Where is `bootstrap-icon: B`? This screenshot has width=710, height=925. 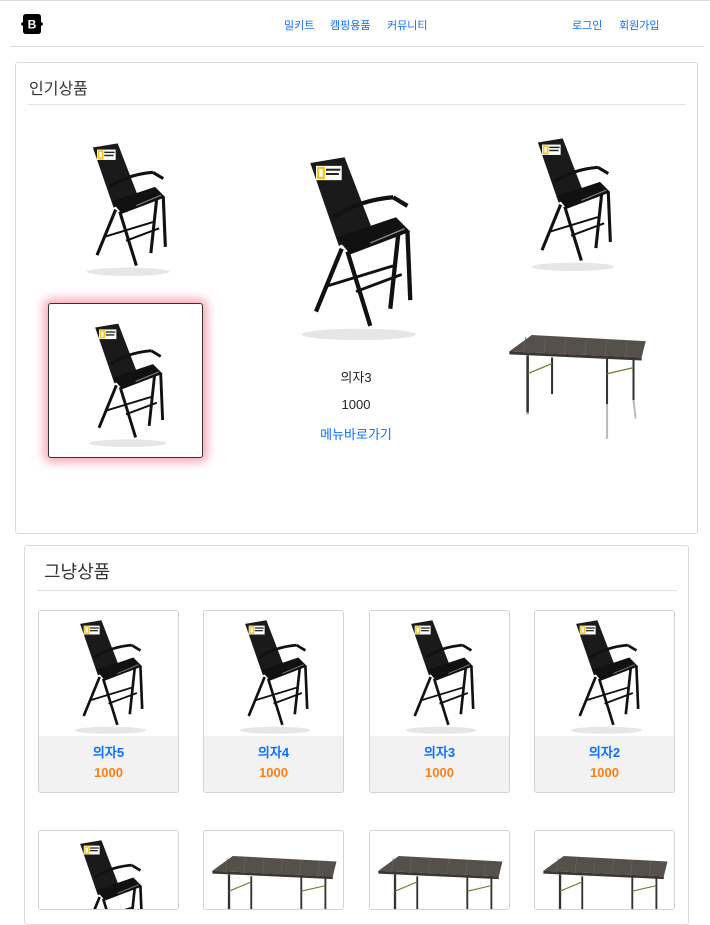 bootstrap-icon: B is located at coordinates (32, 24).